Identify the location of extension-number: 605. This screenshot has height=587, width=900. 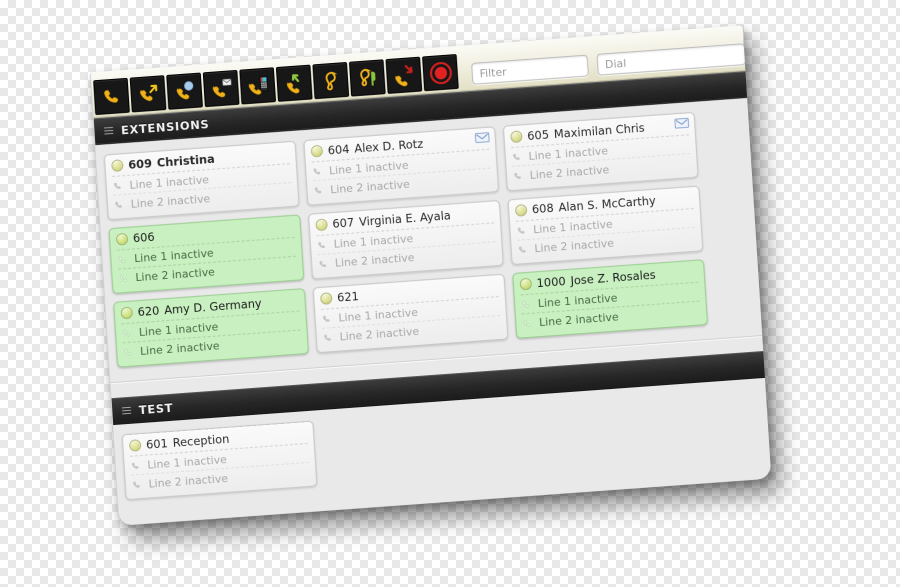
(538, 135).